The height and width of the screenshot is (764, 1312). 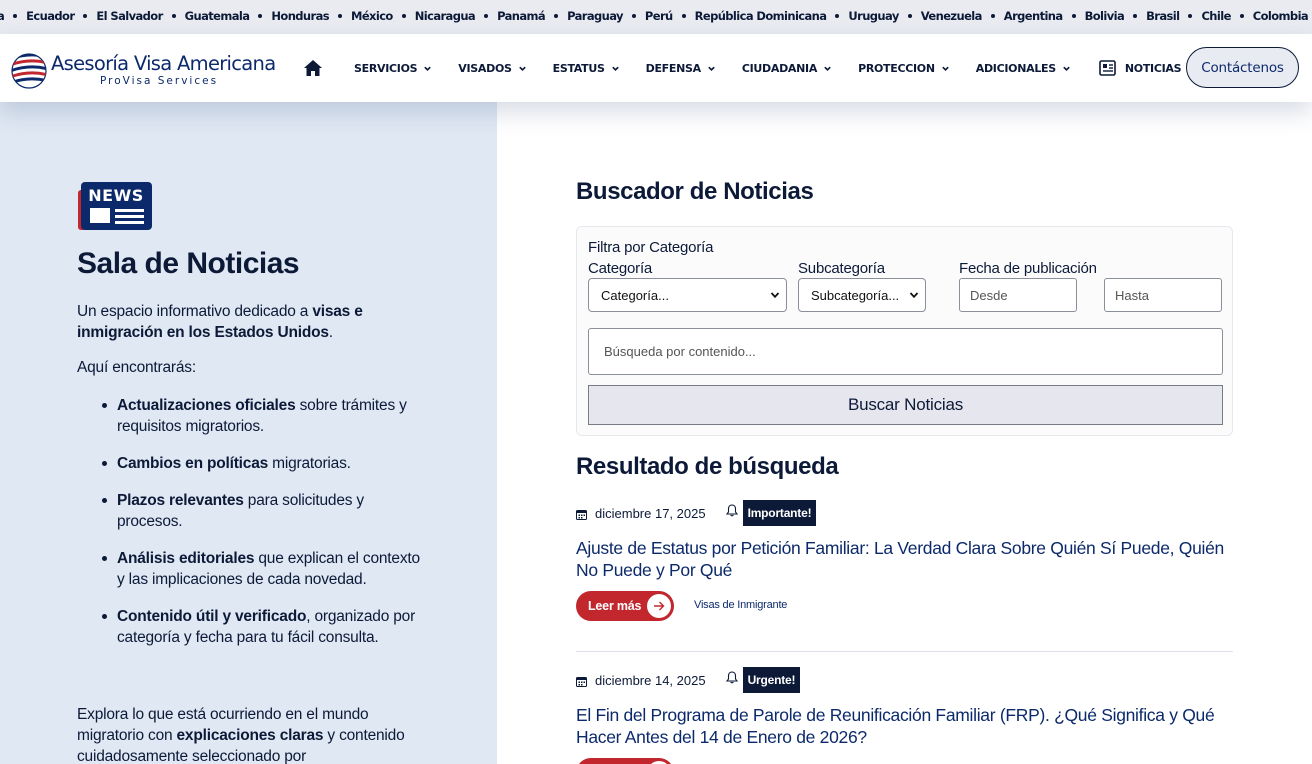 I want to click on search-news-button: Buscar Noticias, so click(x=905, y=405).